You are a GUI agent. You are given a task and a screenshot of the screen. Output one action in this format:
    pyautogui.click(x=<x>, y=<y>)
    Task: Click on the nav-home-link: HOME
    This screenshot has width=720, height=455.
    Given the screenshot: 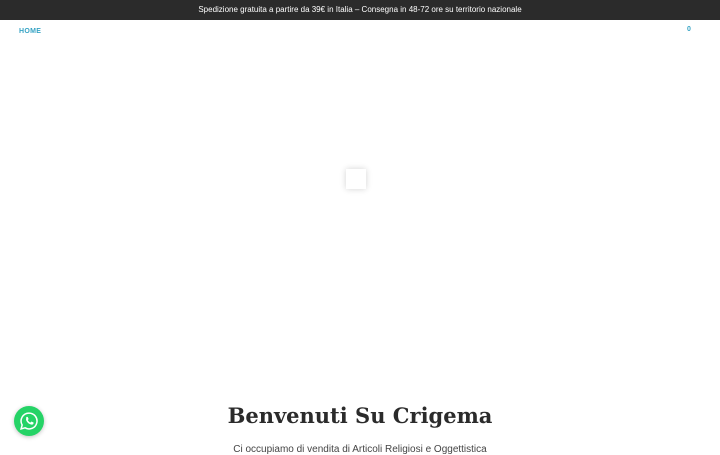 What is the action you would take?
    pyautogui.click(x=30, y=31)
    